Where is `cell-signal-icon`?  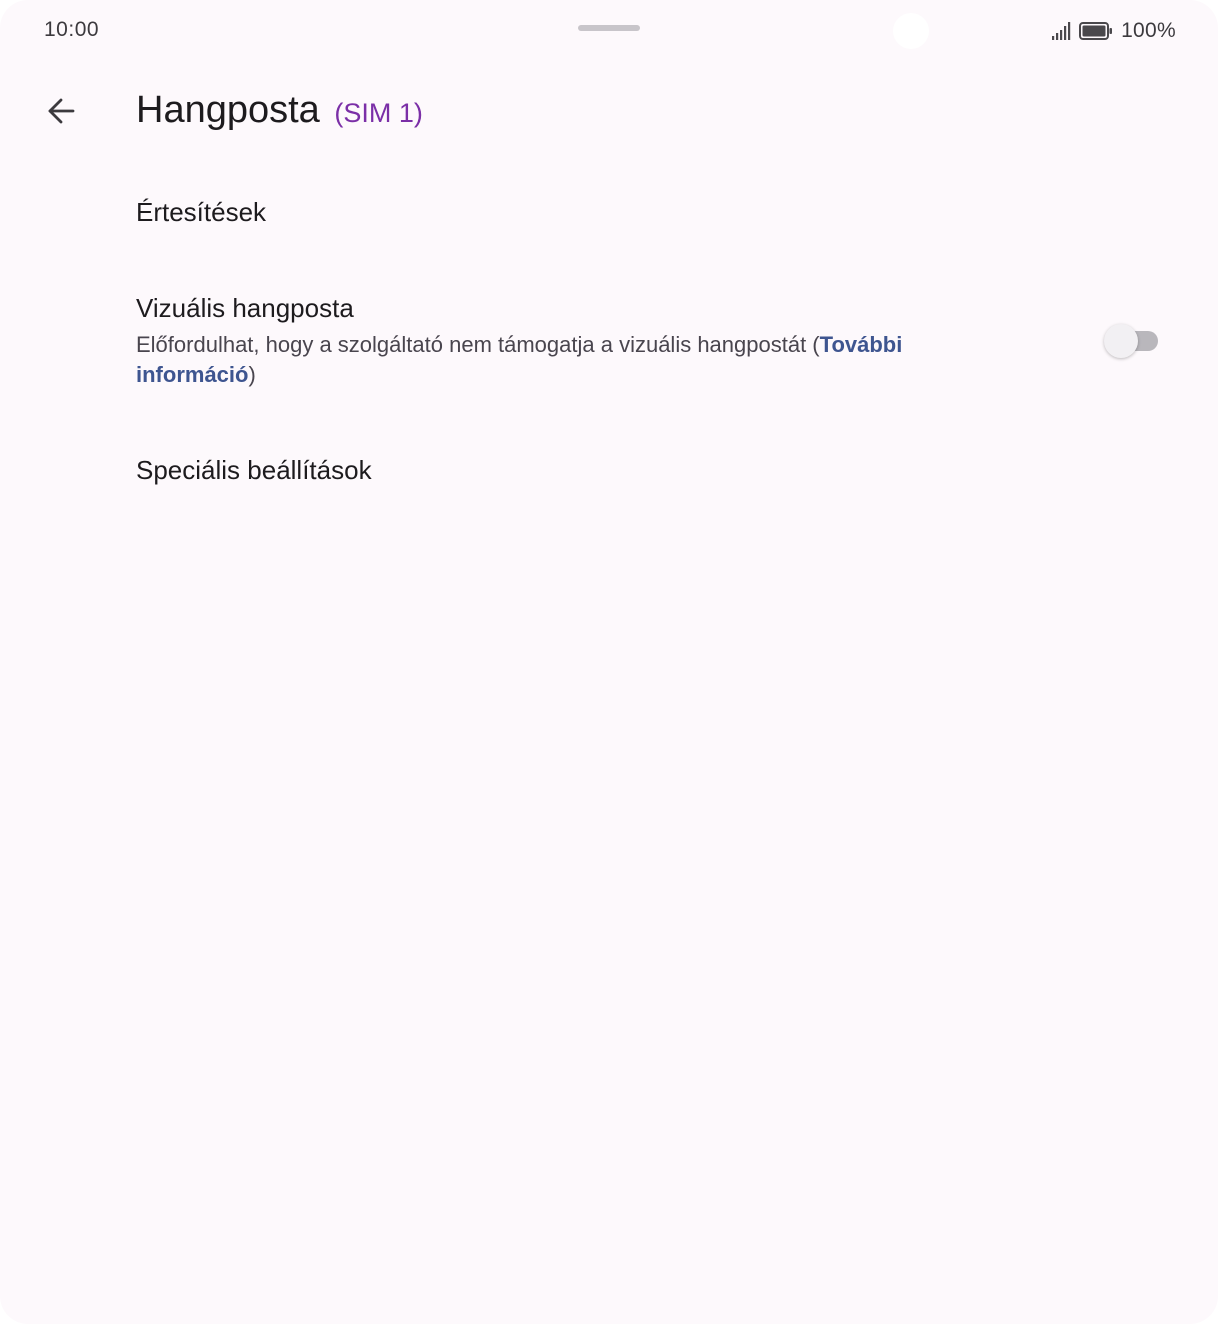
cell-signal-icon is located at coordinates (1061, 31).